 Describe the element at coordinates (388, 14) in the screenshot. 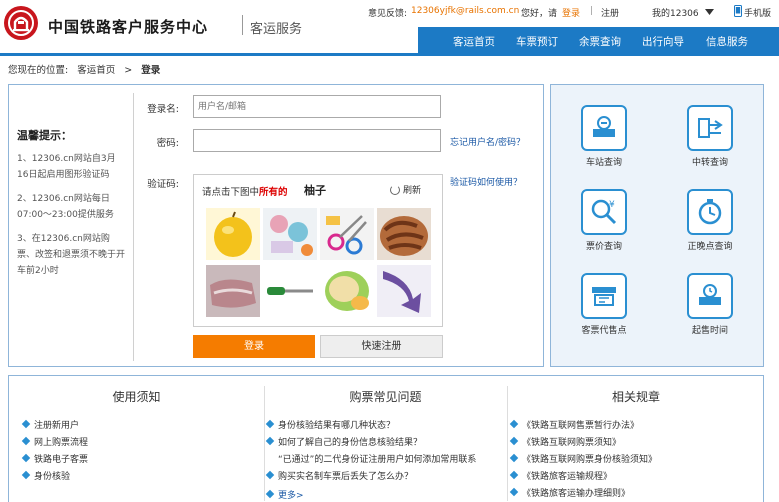

I see `feedback-label: 意见反馈:` at that location.